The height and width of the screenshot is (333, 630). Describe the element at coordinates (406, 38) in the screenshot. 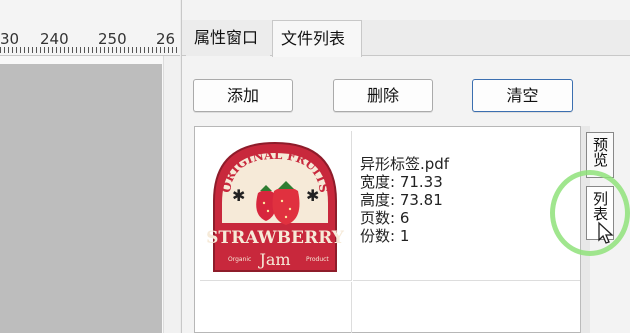

I see `panel-tabbar: 属性窗口 文件列表` at that location.